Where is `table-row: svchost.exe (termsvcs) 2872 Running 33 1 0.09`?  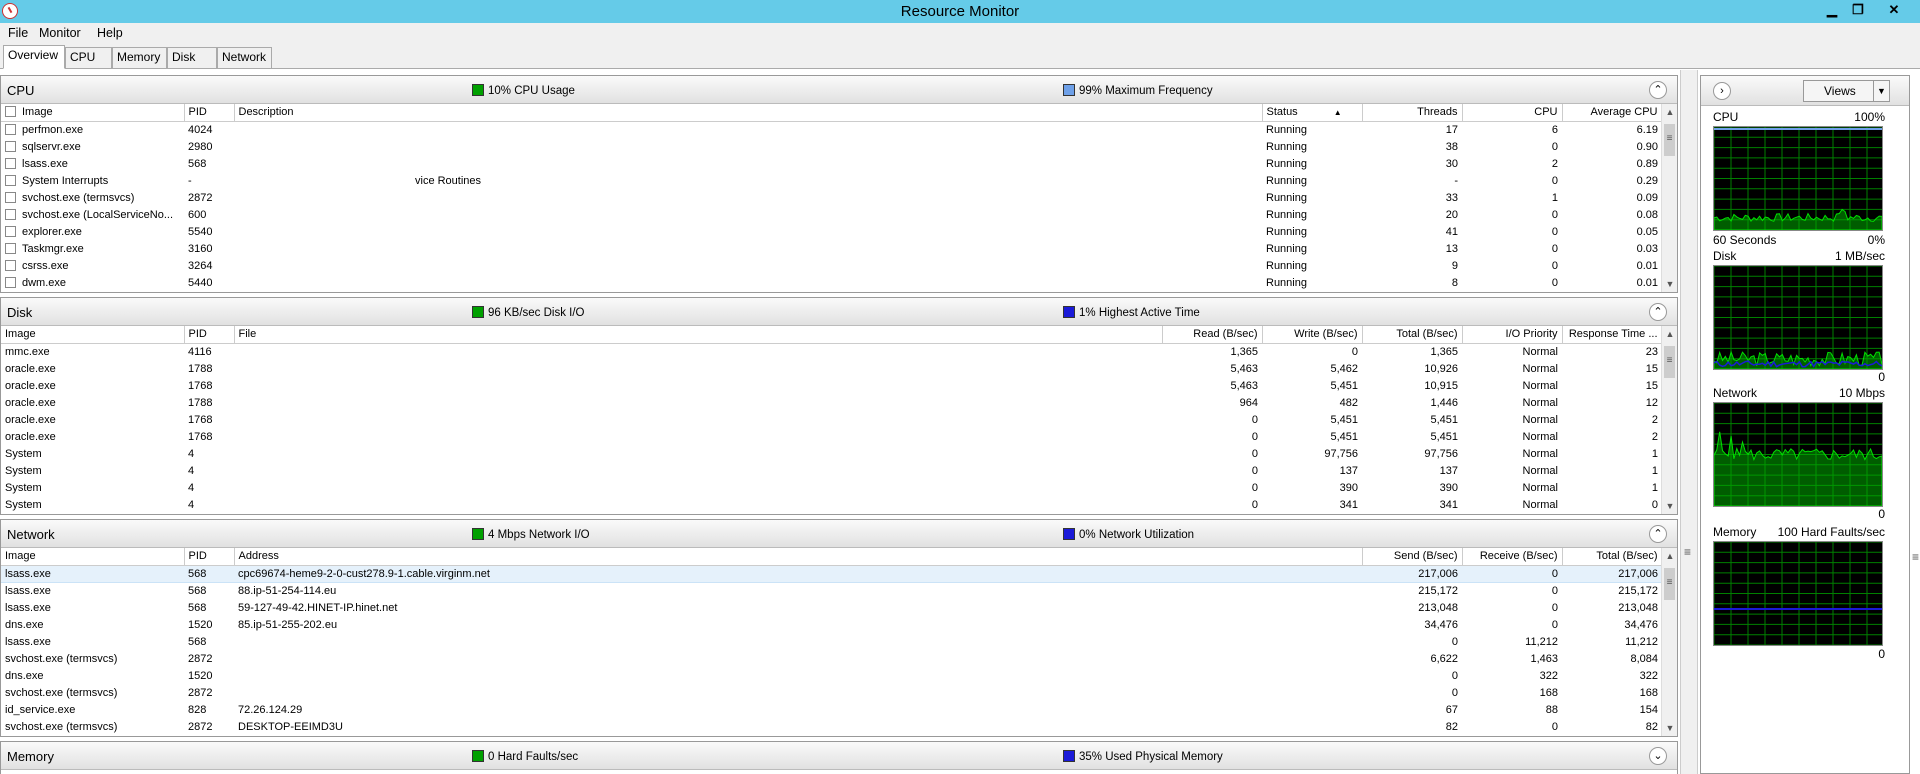 table-row: svchost.exe (termsvcs) 2872 Running 33 1 0.09 is located at coordinates (831, 197).